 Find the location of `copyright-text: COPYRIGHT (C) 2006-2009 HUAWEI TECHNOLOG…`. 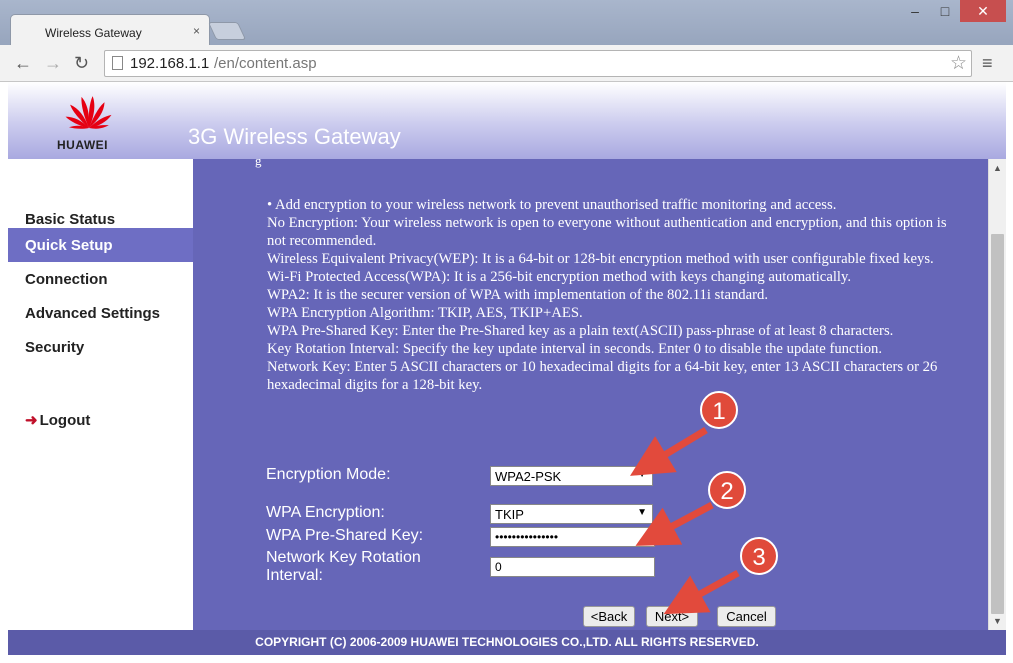

copyright-text: COPYRIGHT (C) 2006-2009 HUAWEI TECHNOLOG… is located at coordinates (507, 642).